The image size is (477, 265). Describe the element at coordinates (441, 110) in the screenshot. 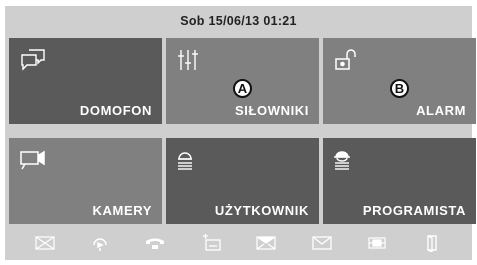

I see `tile-alarm-label: ALARM` at that location.